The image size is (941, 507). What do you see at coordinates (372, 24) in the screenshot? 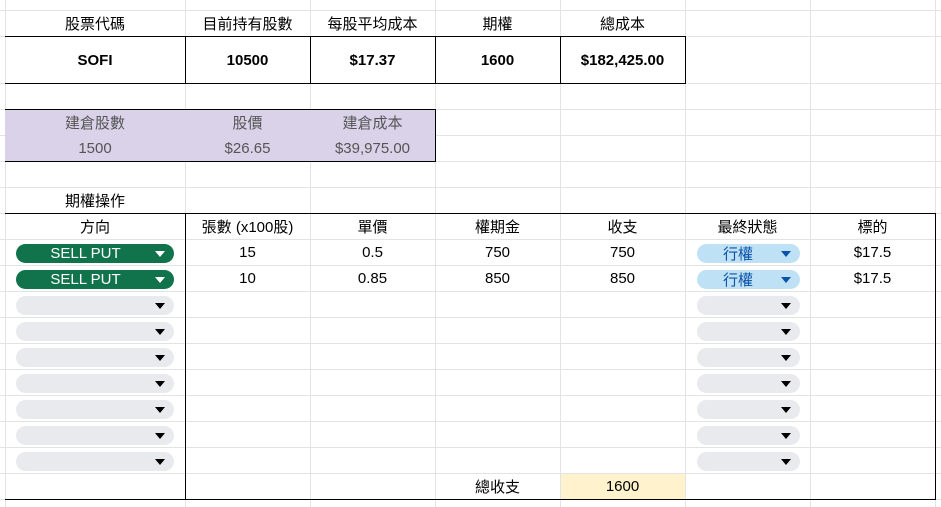
I see `header-avg-cost: 每股平均成本` at bounding box center [372, 24].